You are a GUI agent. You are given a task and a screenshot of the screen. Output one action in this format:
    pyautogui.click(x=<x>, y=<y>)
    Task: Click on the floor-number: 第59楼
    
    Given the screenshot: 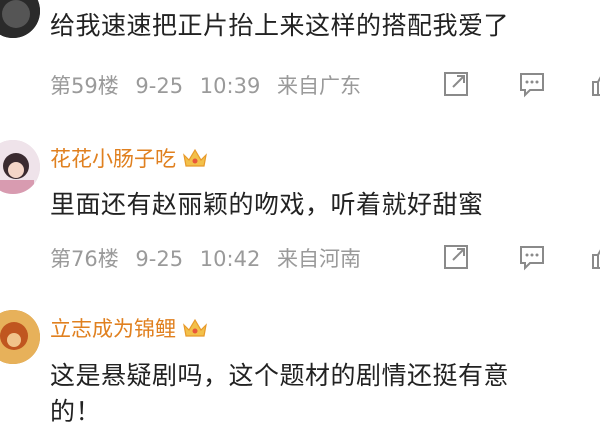 What is the action you would take?
    pyautogui.click(x=84, y=86)
    